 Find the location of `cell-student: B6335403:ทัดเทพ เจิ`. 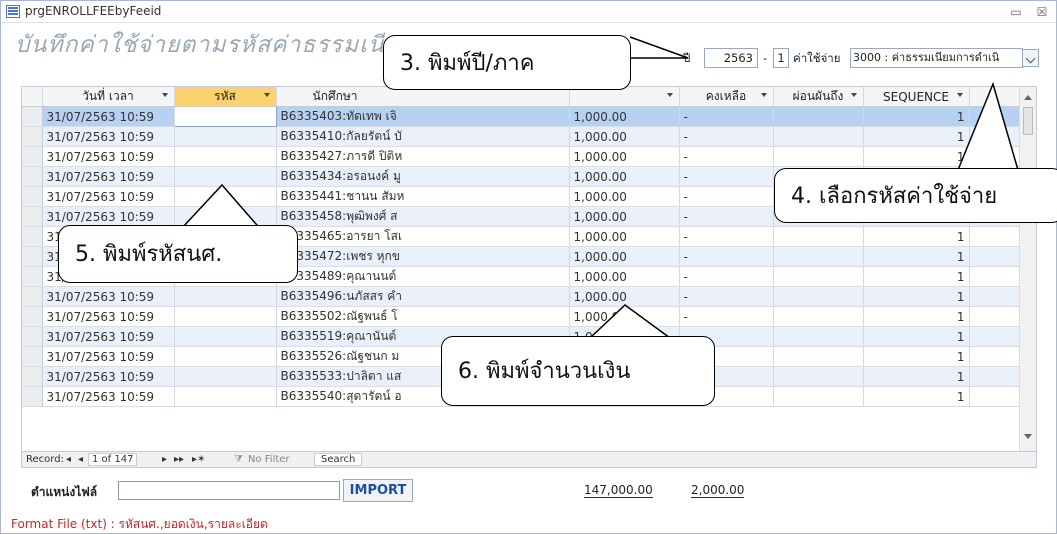

cell-student: B6335403:ทัดเทพ เจิ is located at coordinates (423, 116).